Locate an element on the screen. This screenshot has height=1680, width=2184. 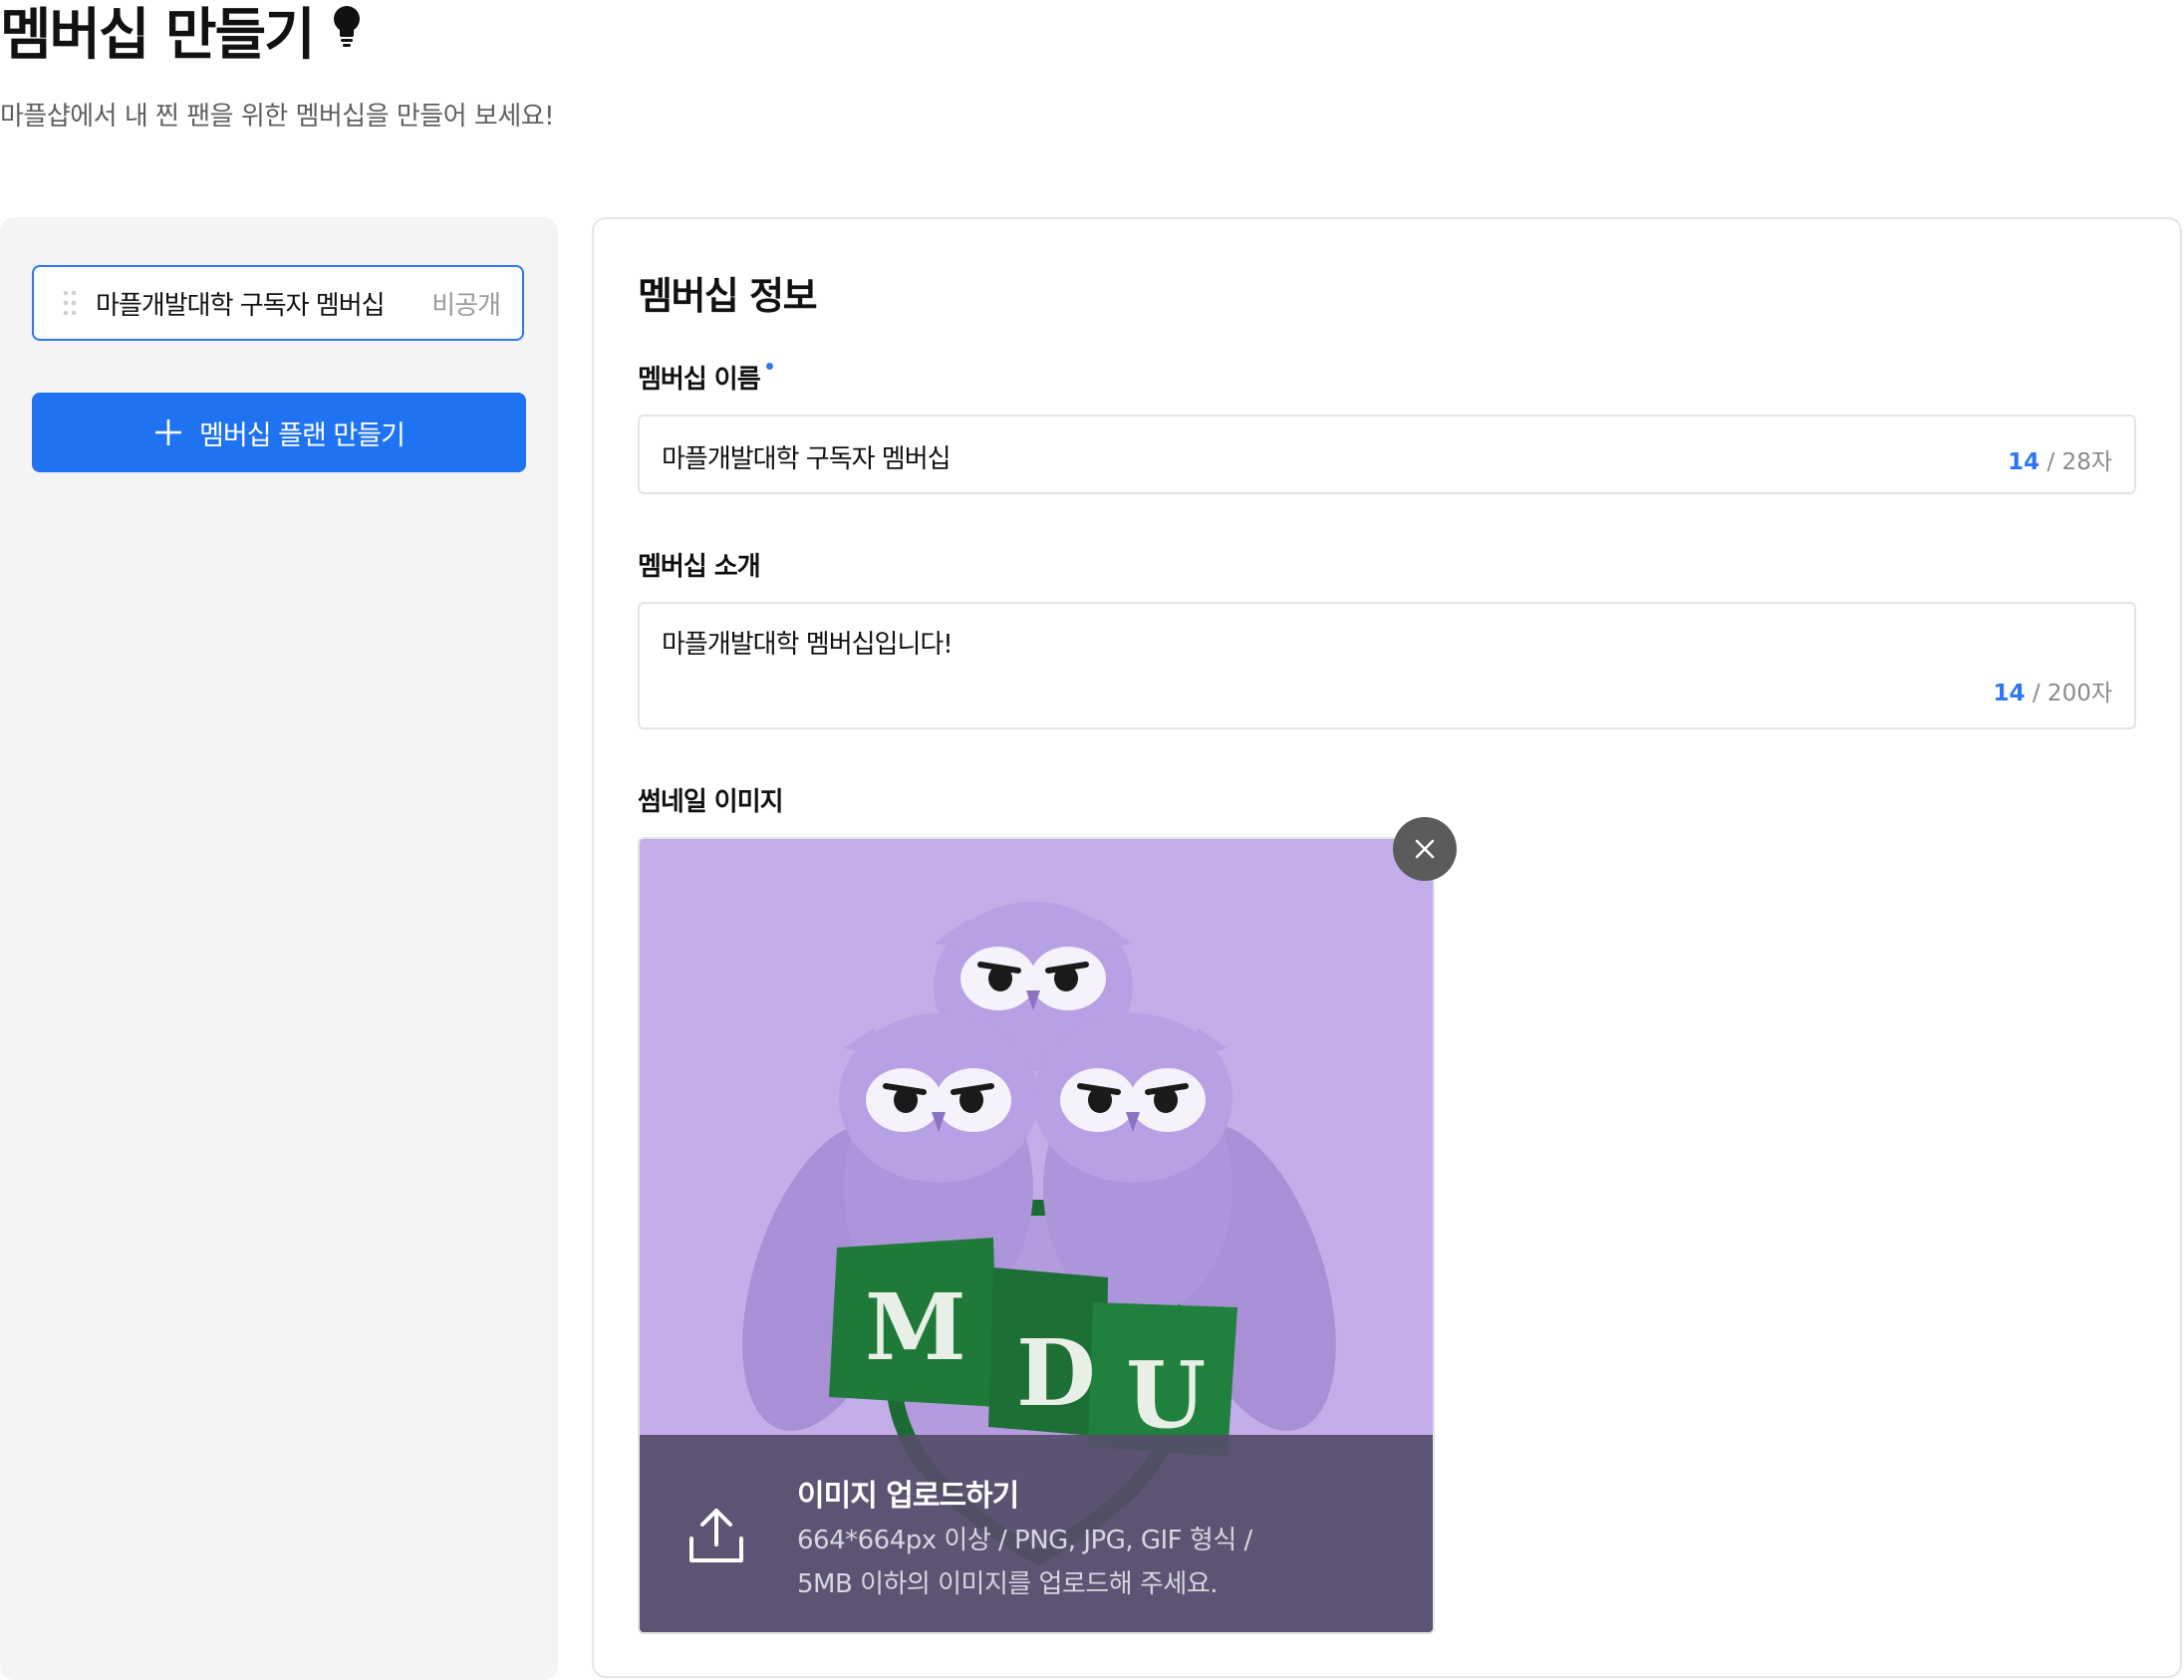
membership-intro-count: 14 is located at coordinates (2009, 693).